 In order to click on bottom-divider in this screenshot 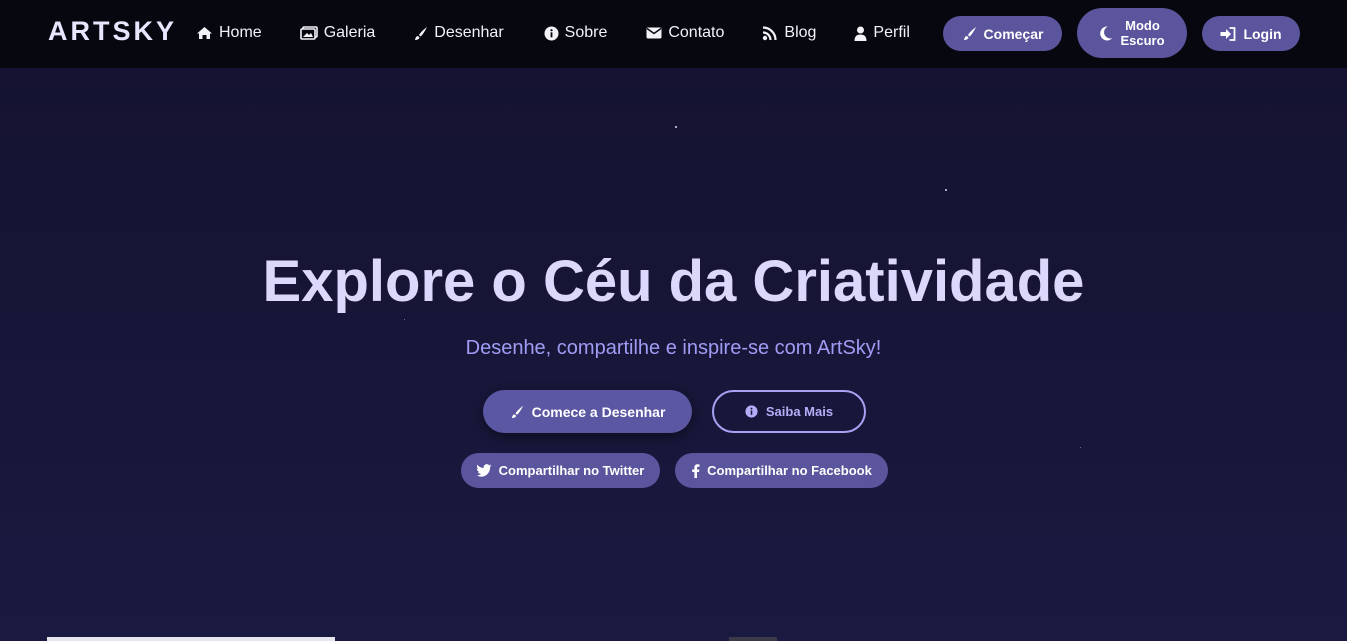, I will do `click(753, 639)`.